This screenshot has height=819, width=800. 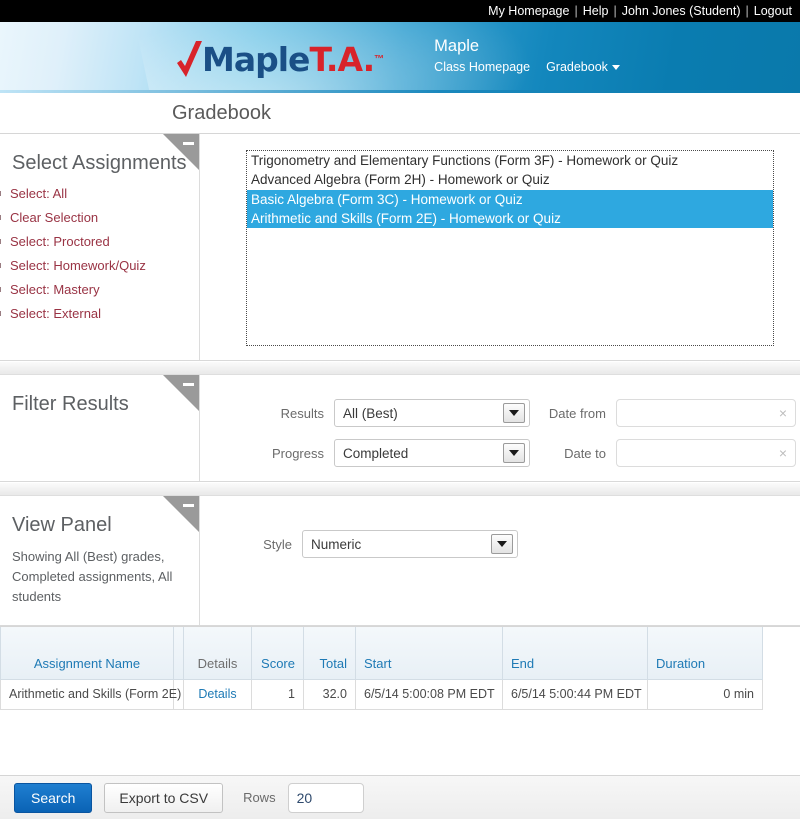 I want to click on top-link-help: Help, so click(x=596, y=11).